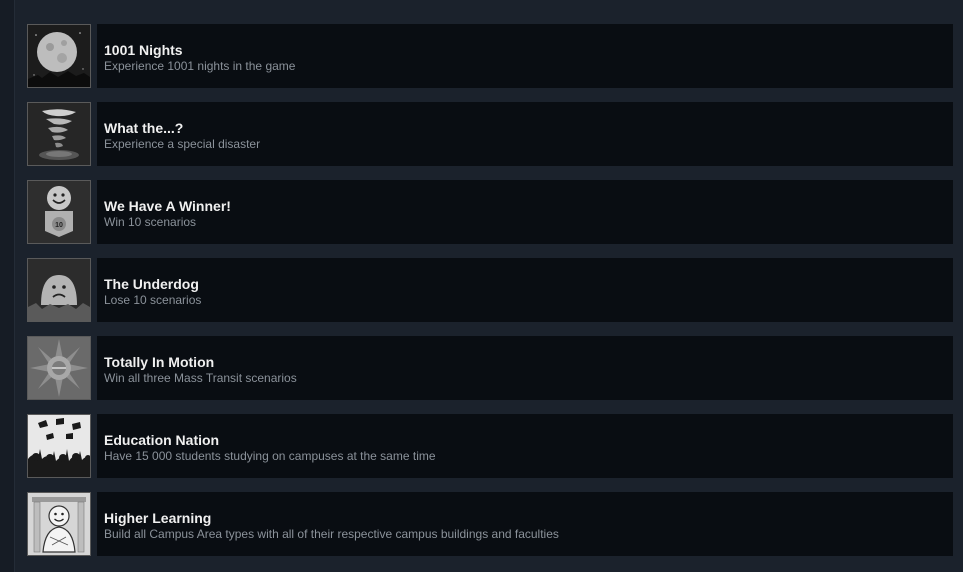  What do you see at coordinates (143, 50) in the screenshot?
I see `achievement-title: 1001 Nights` at bounding box center [143, 50].